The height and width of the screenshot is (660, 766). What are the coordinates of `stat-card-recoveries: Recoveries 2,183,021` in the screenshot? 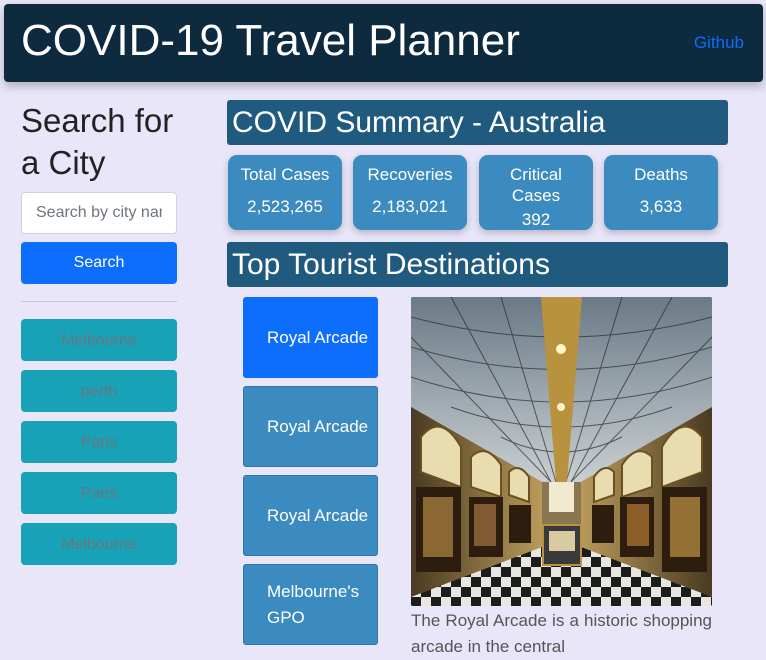 It's located at (410, 192).